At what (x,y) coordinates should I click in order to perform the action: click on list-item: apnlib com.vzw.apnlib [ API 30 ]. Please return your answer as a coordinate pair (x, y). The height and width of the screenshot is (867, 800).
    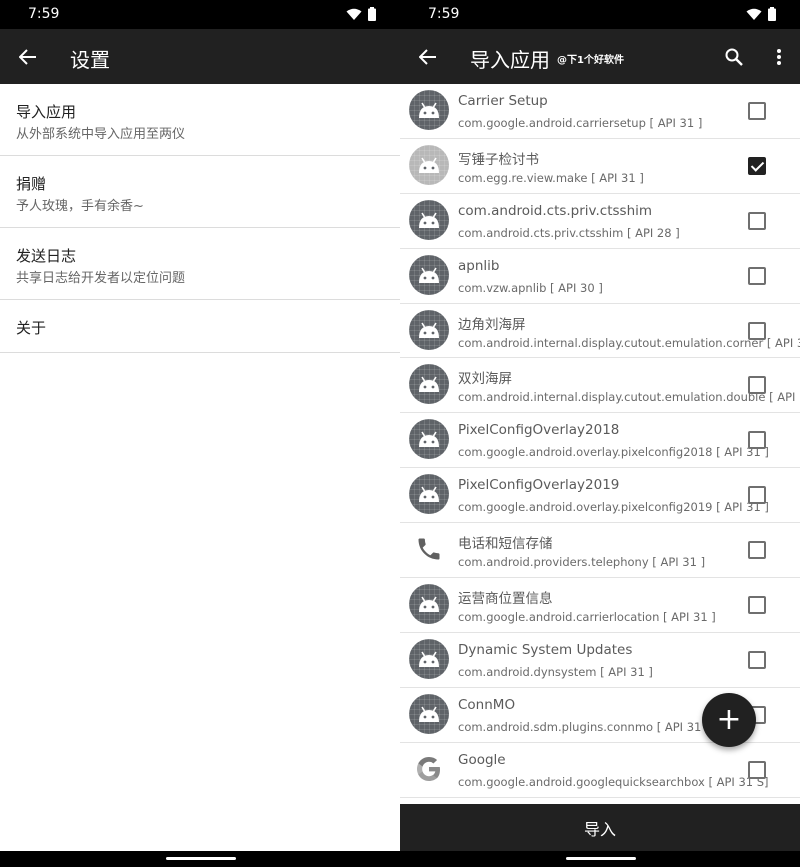
    Looking at the image, I should click on (600, 276).